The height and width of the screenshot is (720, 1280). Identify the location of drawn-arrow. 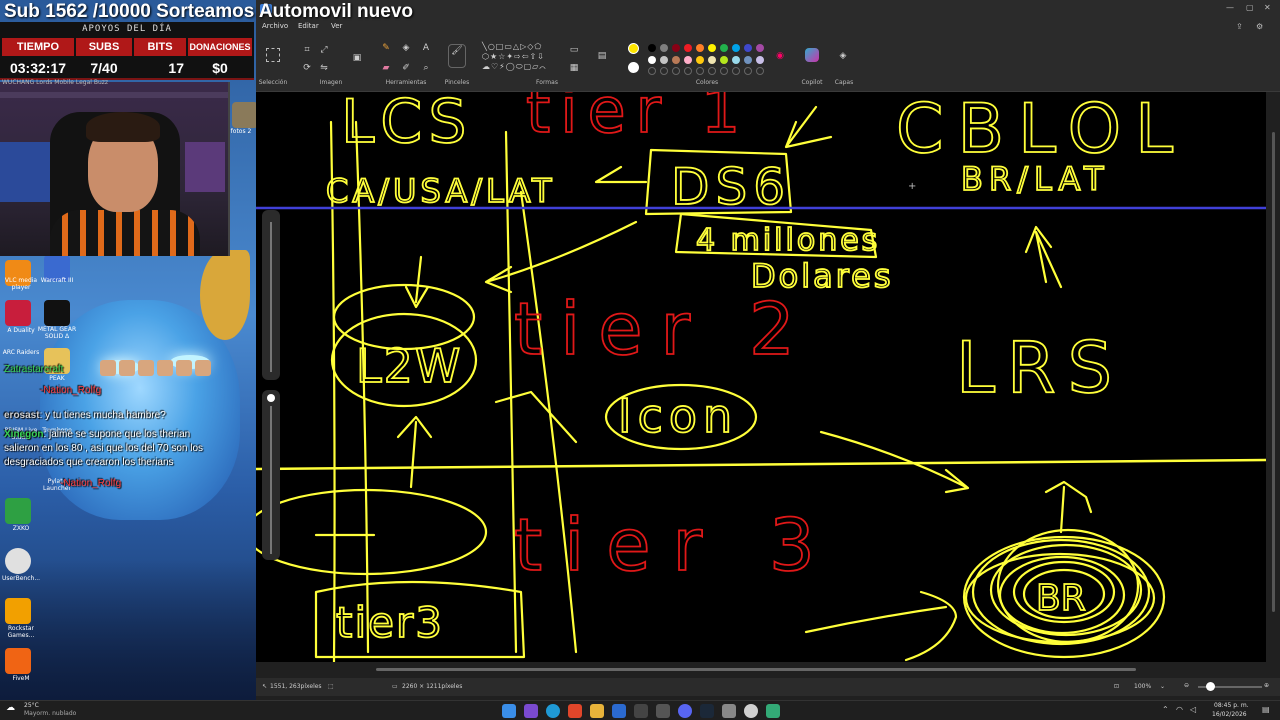
(417, 282).